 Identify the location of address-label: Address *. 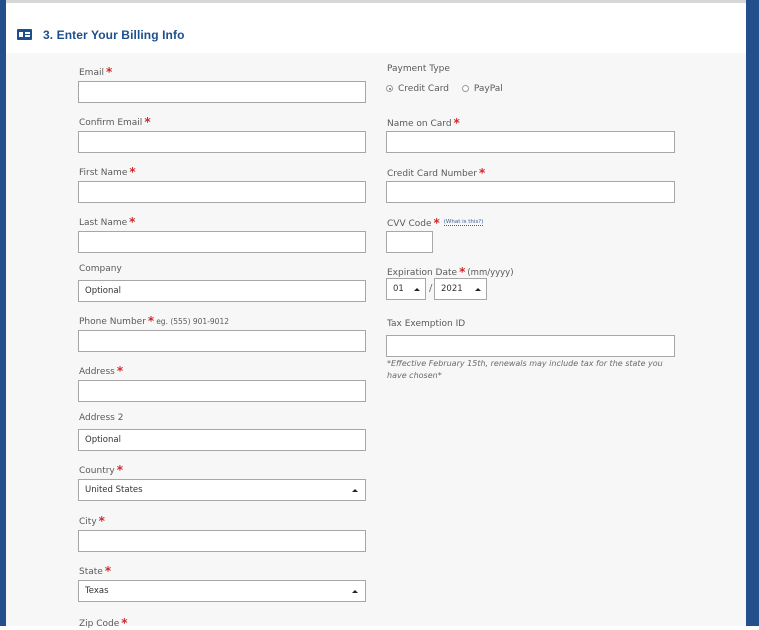
(101, 371).